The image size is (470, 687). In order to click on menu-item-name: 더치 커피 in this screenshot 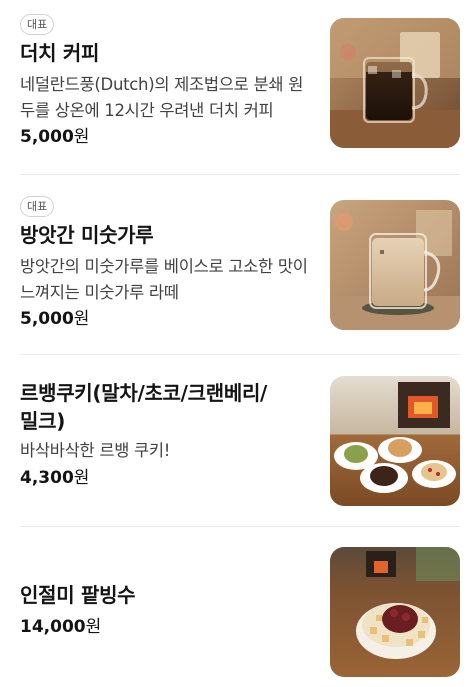, I will do `click(60, 53)`.